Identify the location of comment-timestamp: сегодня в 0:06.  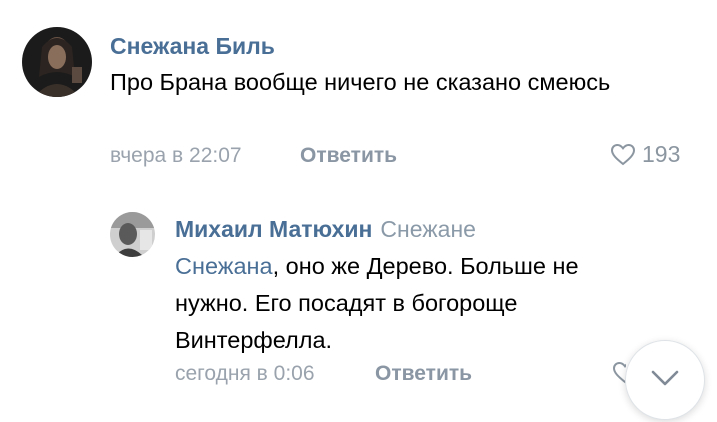
(245, 373).